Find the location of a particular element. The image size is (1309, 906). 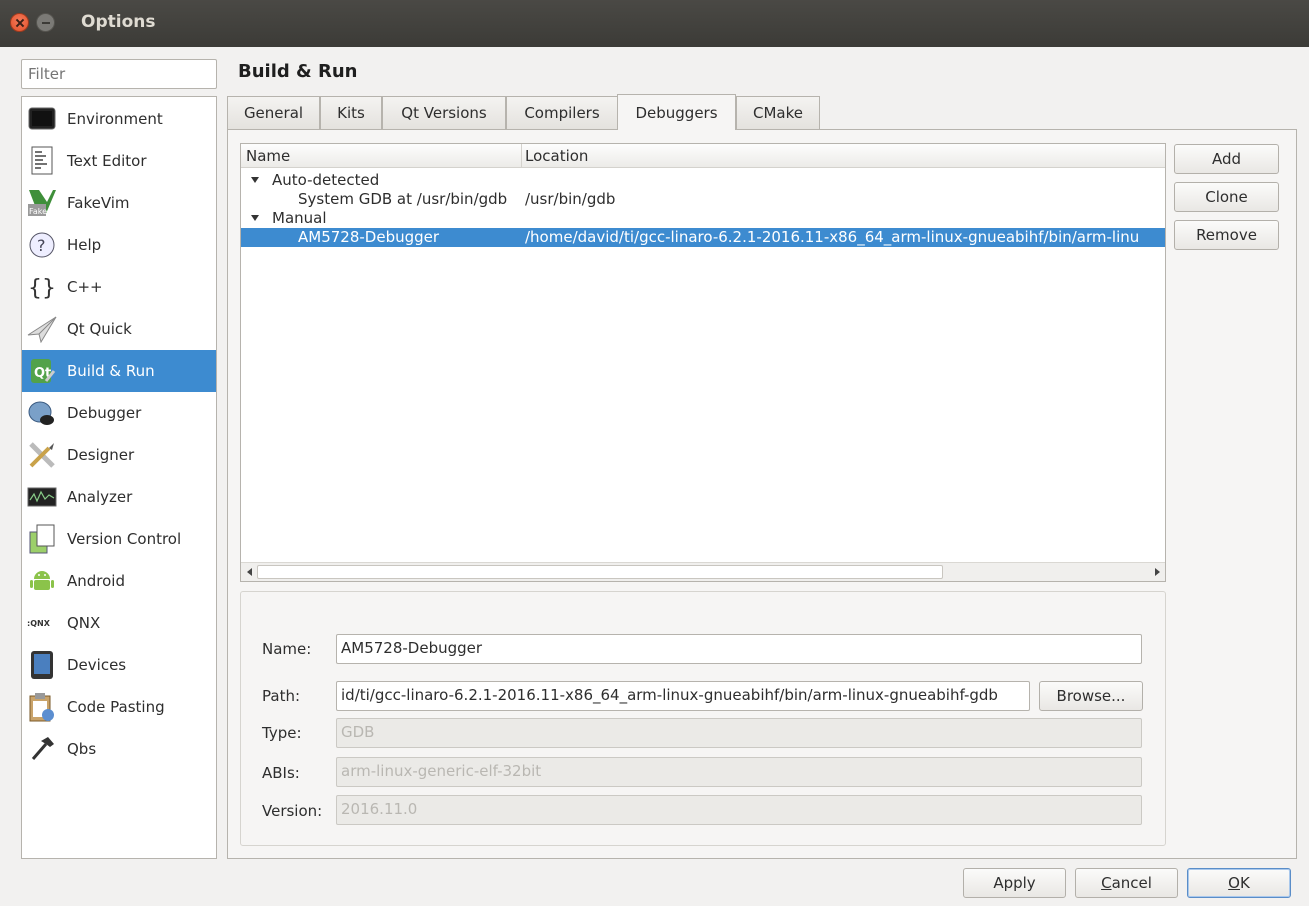

tree-row: System GDB at /usr/bin/gdb /usr/bin/gdb is located at coordinates (703, 199).